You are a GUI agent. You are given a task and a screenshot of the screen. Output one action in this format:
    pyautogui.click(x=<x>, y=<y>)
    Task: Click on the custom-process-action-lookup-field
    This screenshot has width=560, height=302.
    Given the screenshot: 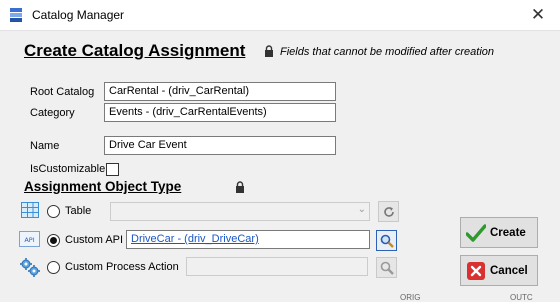 What is the action you would take?
    pyautogui.click(x=277, y=266)
    